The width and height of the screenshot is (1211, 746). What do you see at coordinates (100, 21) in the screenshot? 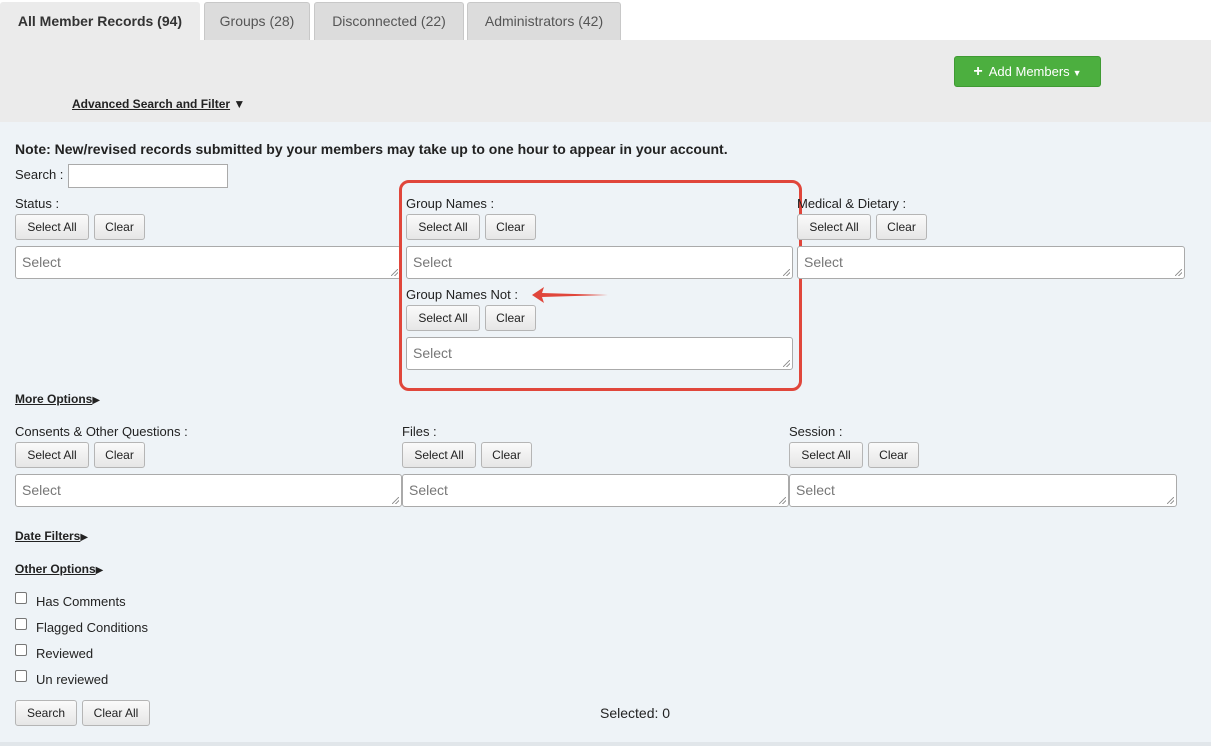
I see `tab-all-member-records: All Member Records (94)` at bounding box center [100, 21].